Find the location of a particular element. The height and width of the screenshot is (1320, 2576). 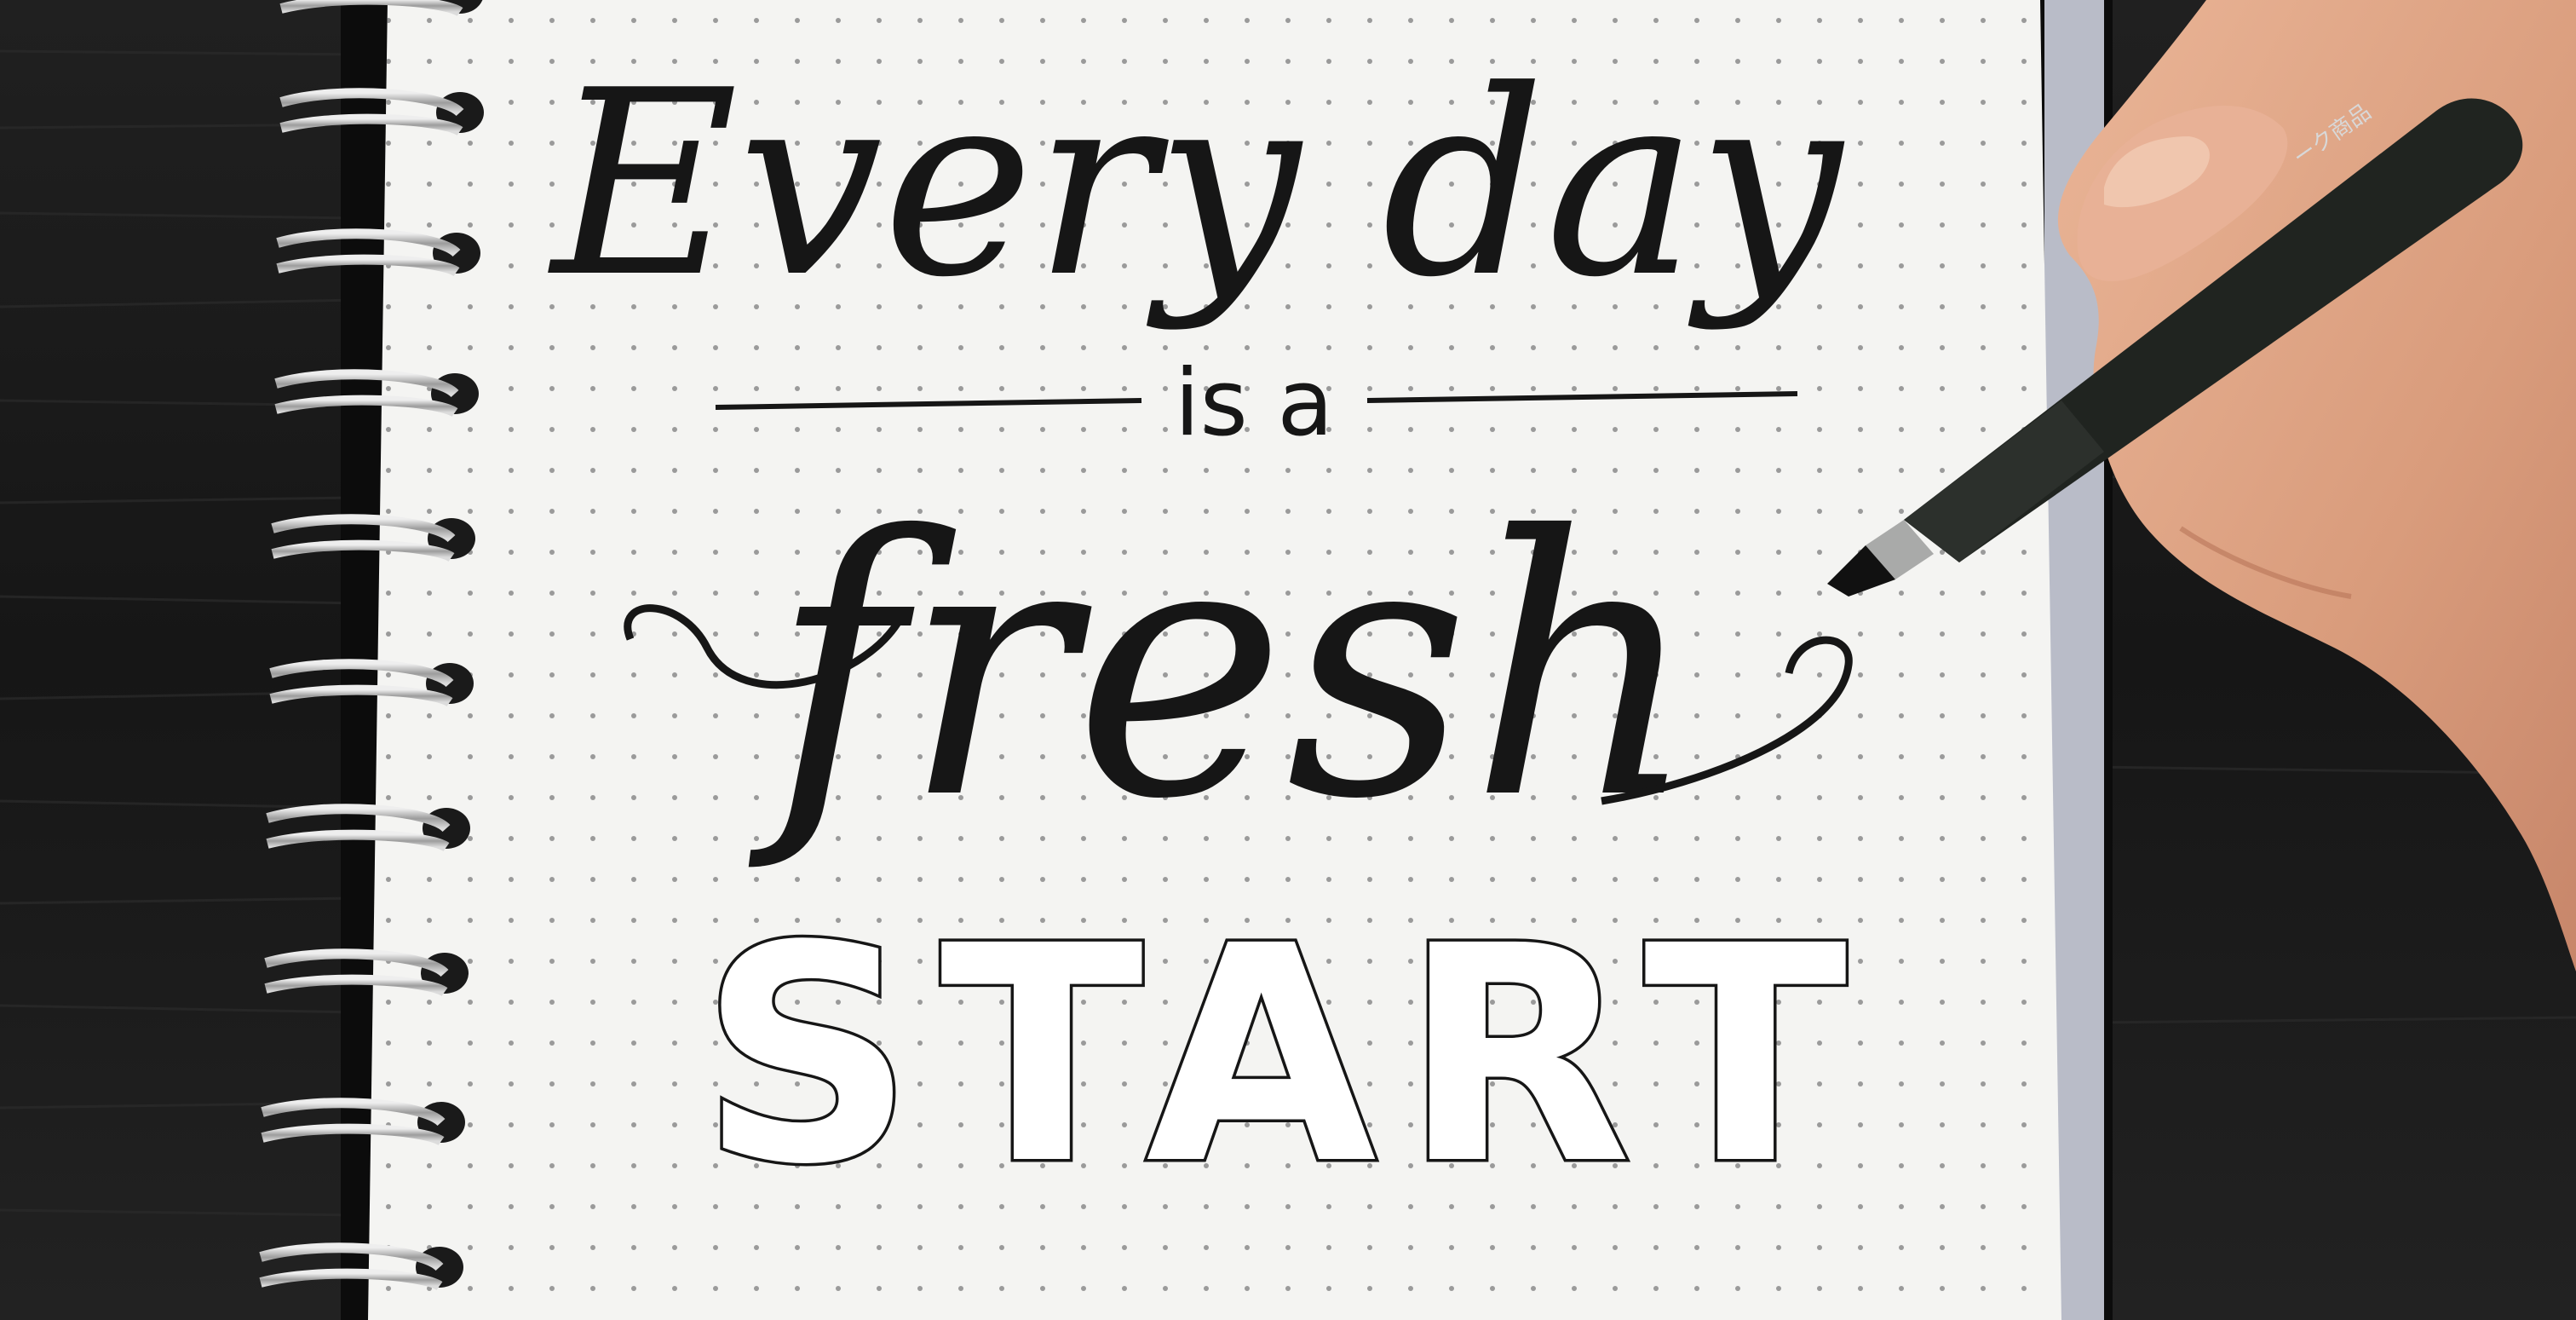

lettering-line-fresh: fresh is located at coordinates (1223, 669).